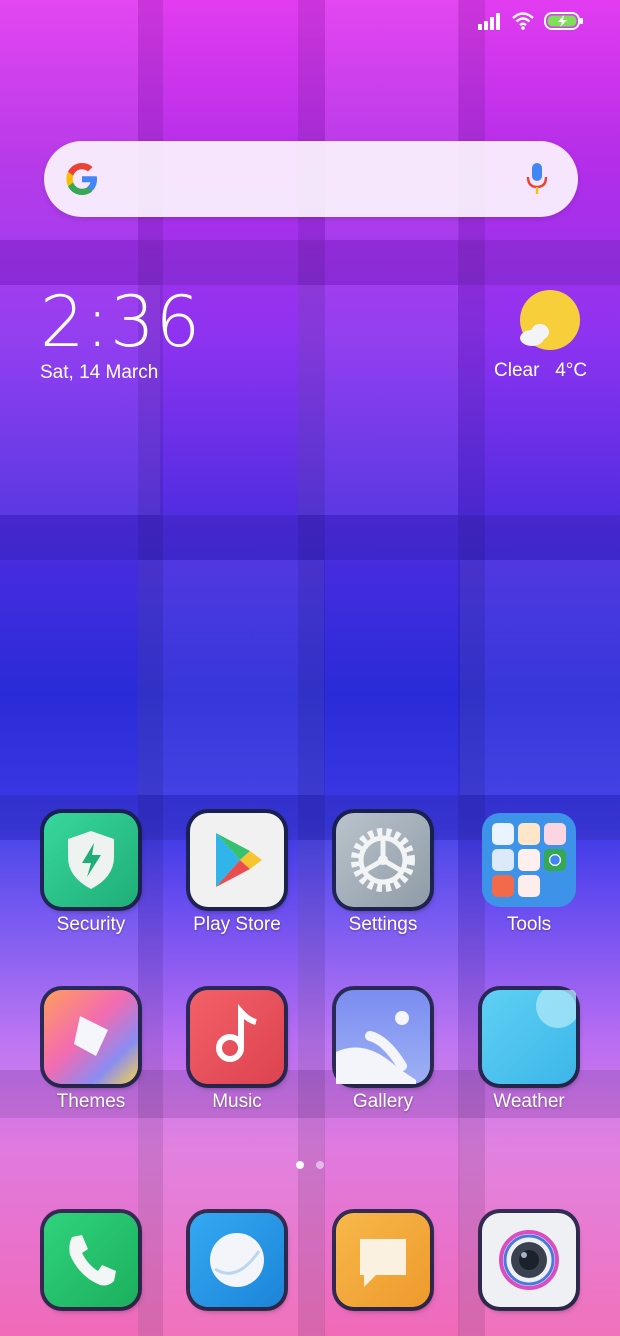  I want to click on dock-camera, so click(529, 1260).